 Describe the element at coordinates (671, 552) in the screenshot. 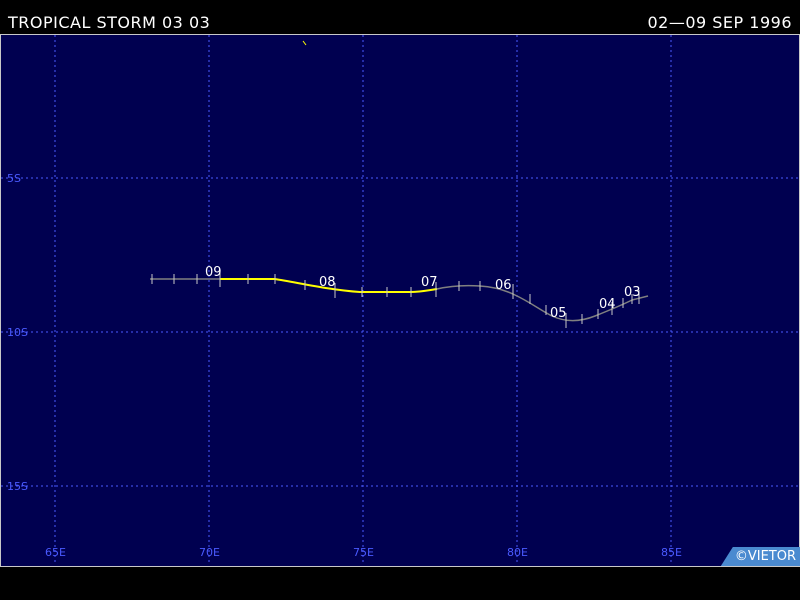

I see `lon-label-85e: 85E` at that location.